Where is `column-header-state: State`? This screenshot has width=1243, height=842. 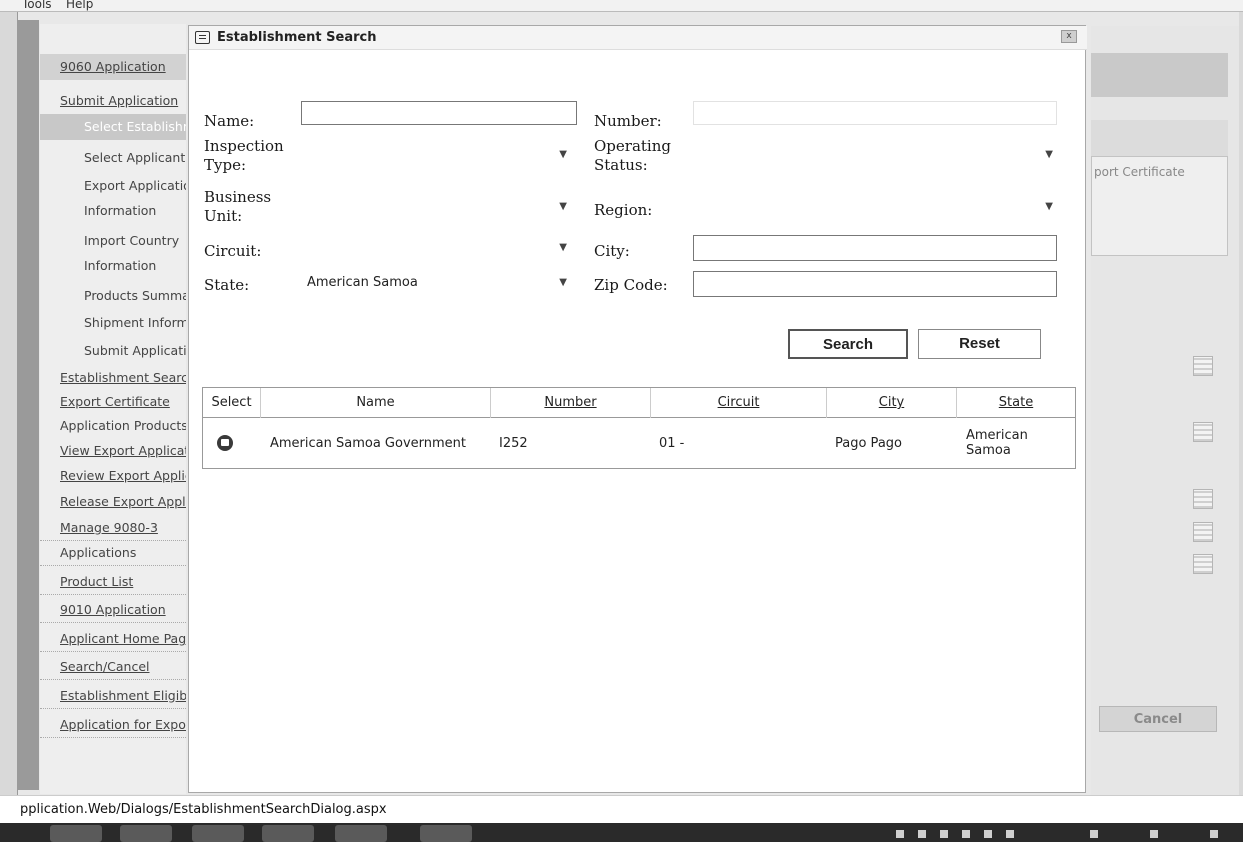
column-header-state: State is located at coordinates (1016, 403).